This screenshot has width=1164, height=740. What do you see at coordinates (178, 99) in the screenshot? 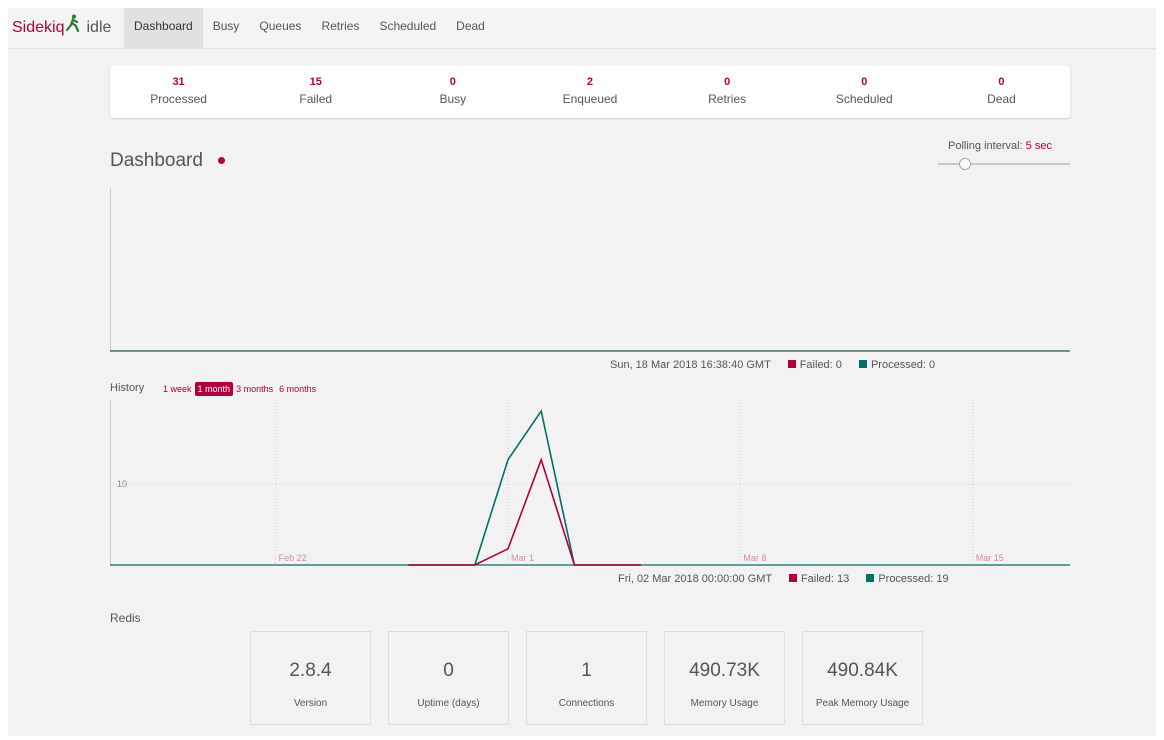
I see `stat-label: Processed` at bounding box center [178, 99].